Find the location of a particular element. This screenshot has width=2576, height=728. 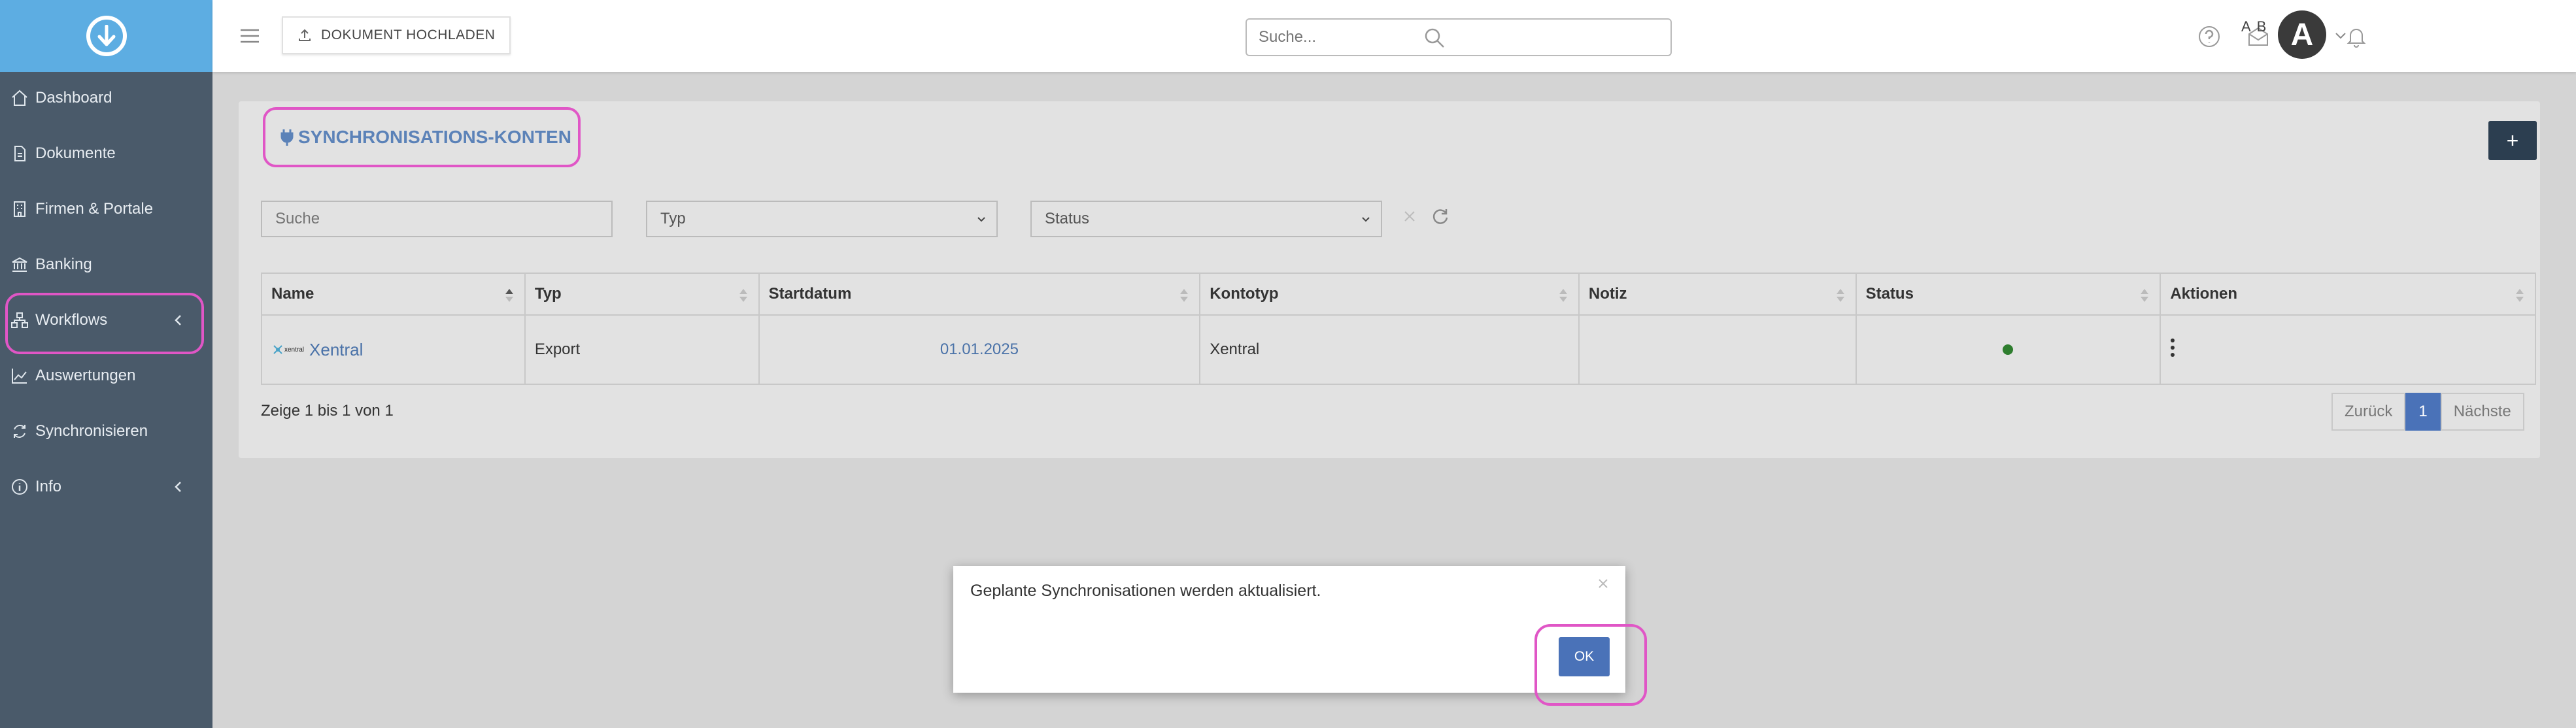

hamburger-menu-icon is located at coordinates (250, 36).